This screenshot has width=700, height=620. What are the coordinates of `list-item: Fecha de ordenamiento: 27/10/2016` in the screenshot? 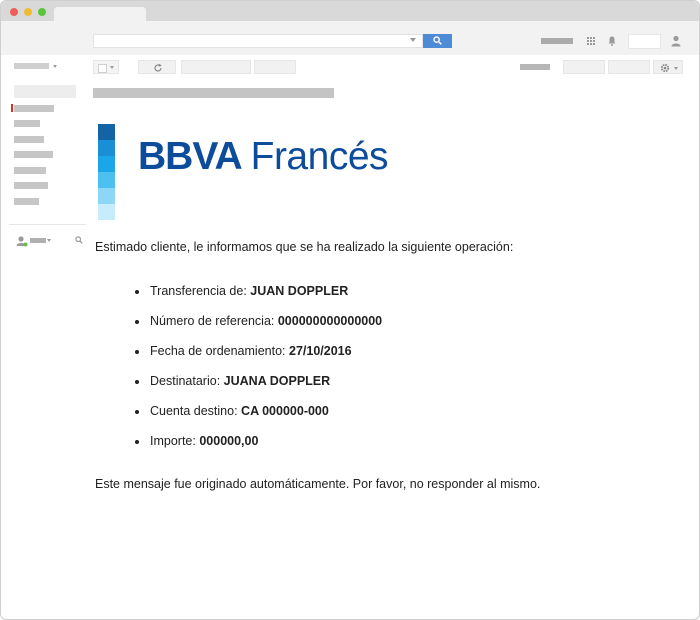 It's located at (258, 356).